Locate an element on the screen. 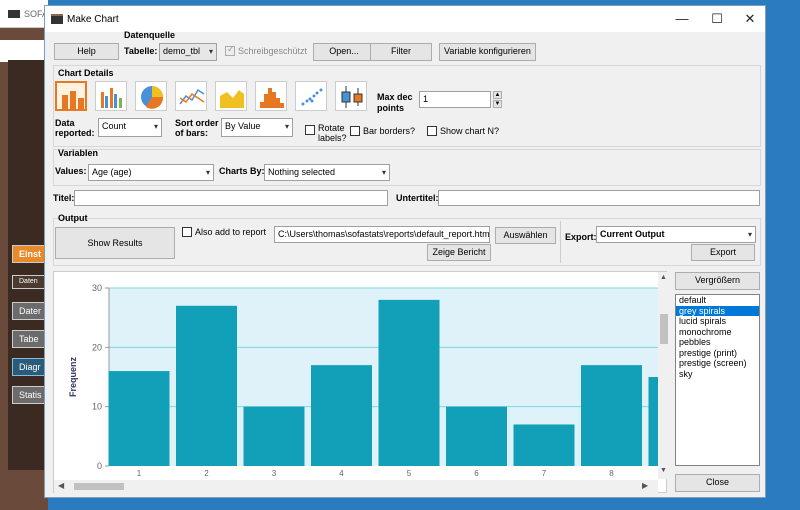 Image resolution: width=800 pixels, height=510 pixels. bar-borders-checkbox is located at coordinates (355, 131).